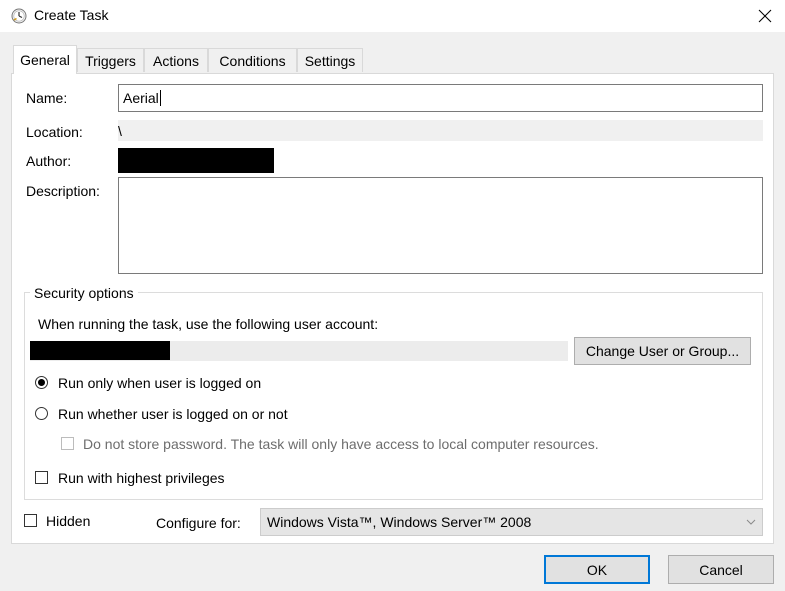  What do you see at coordinates (142, 98) in the screenshot?
I see `name-input-value: Aerial` at bounding box center [142, 98].